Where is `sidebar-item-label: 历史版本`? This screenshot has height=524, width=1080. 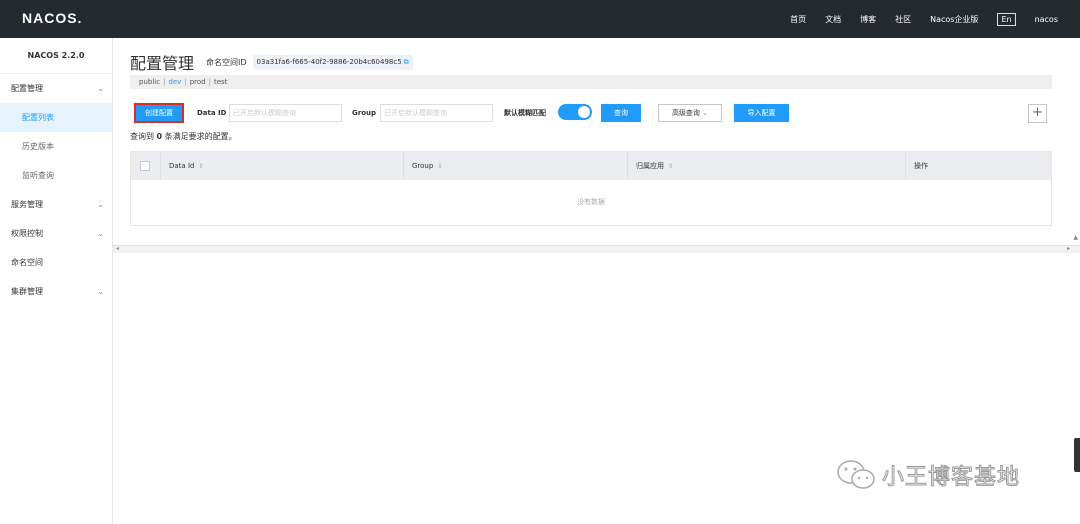 sidebar-item-label: 历史版本 is located at coordinates (38, 146).